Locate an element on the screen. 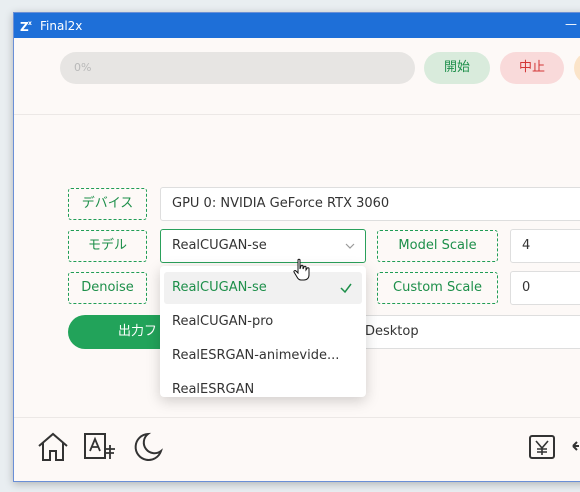  back-arrow-icon is located at coordinates (574, 447).